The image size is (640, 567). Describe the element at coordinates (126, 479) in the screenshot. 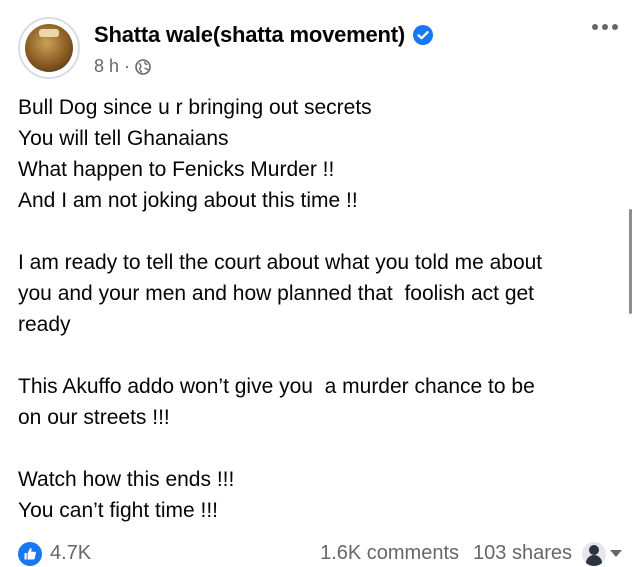

I see `post-line: Watch how this ends !!!` at that location.